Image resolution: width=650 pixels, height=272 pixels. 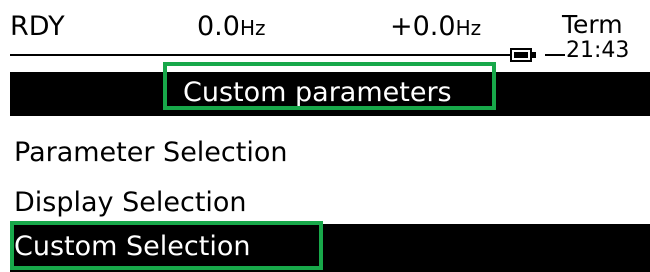 I want to click on battery-tip, so click(x=534, y=55).